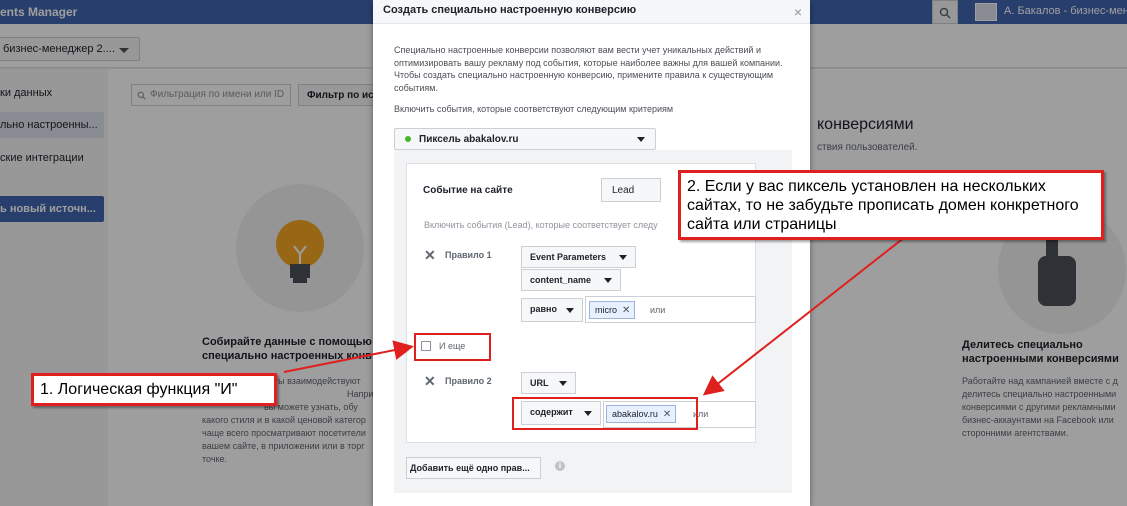  What do you see at coordinates (154, 389) in the screenshot?
I see `callout-and: 1. Логическая функция "И"` at bounding box center [154, 389].